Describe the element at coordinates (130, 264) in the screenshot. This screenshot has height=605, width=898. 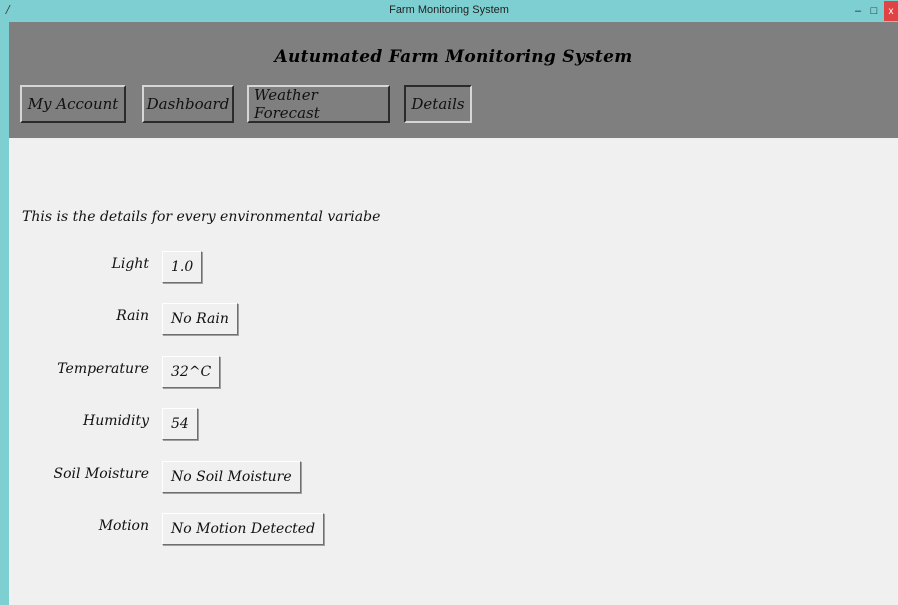
I see `light-label: Light` at that location.